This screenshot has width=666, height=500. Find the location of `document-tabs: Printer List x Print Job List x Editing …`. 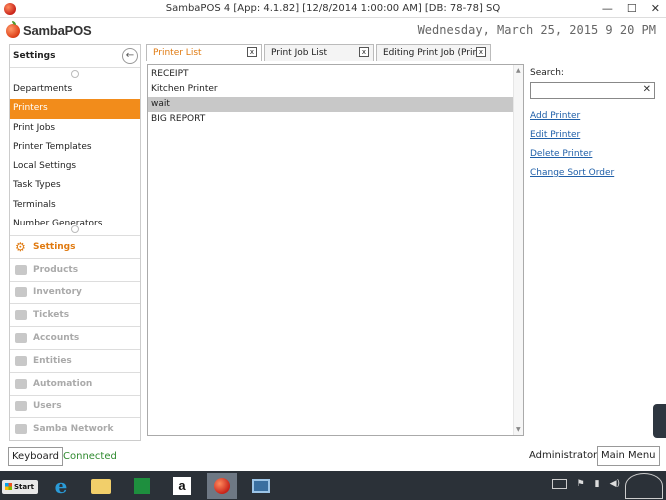

document-tabs: Printer List x Print Job List x Editing … is located at coordinates (319, 52).